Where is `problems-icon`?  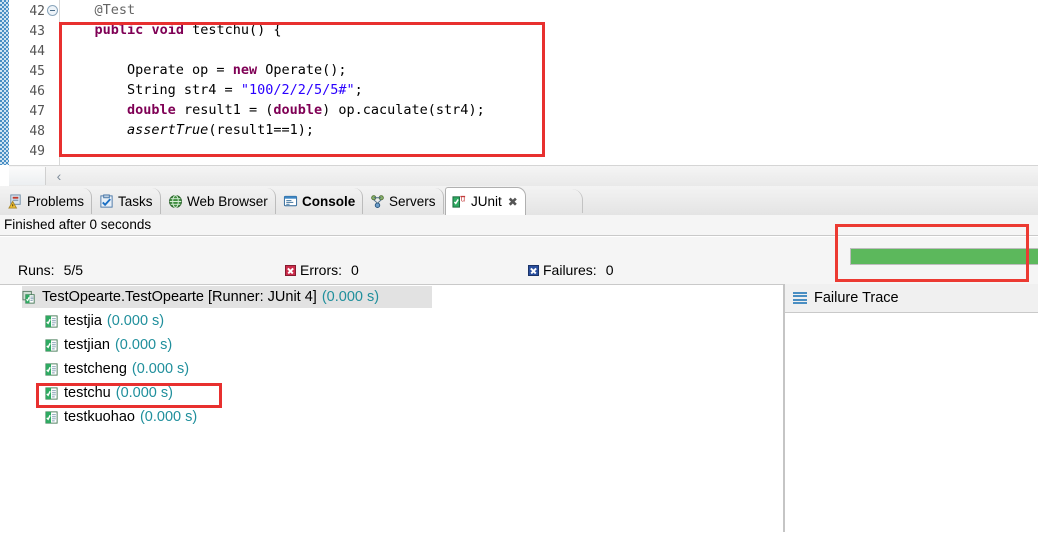
problems-icon is located at coordinates (15, 201).